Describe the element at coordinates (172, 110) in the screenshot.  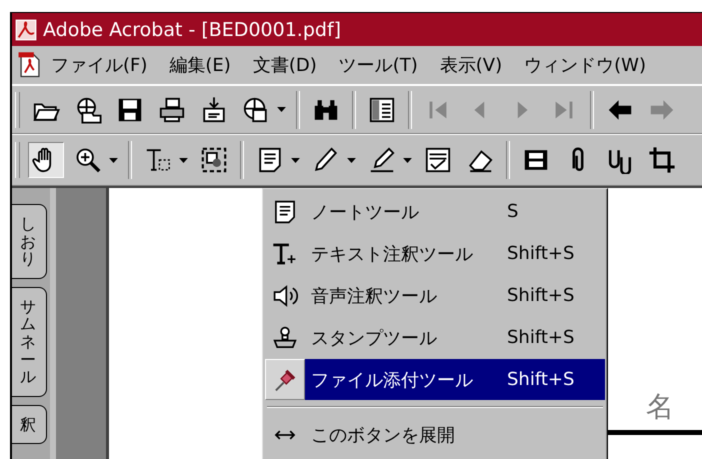
I see `printer-icon` at that location.